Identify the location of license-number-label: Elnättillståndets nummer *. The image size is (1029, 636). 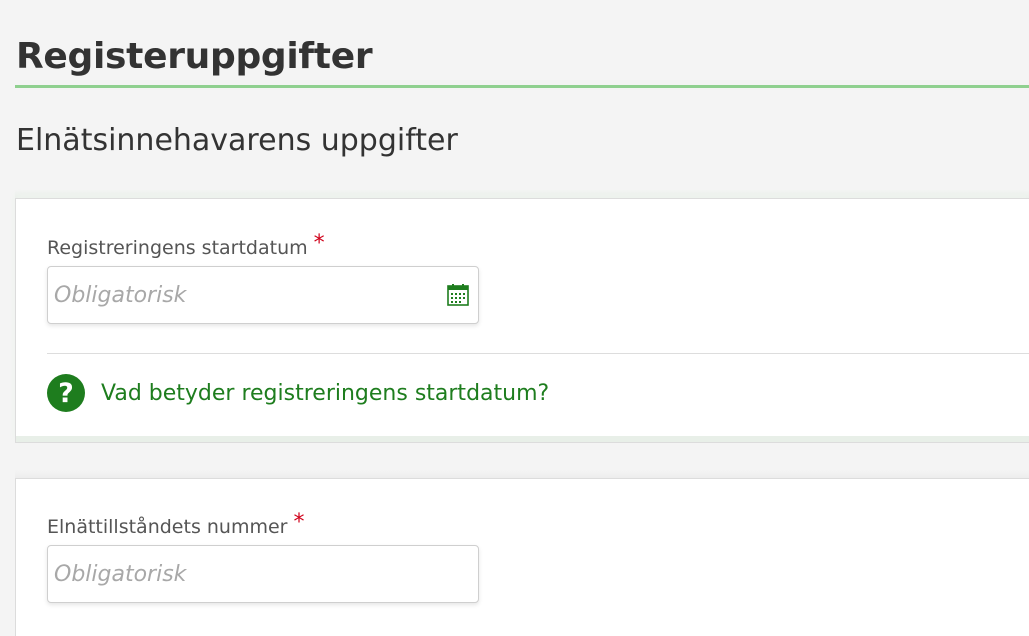
(175, 524).